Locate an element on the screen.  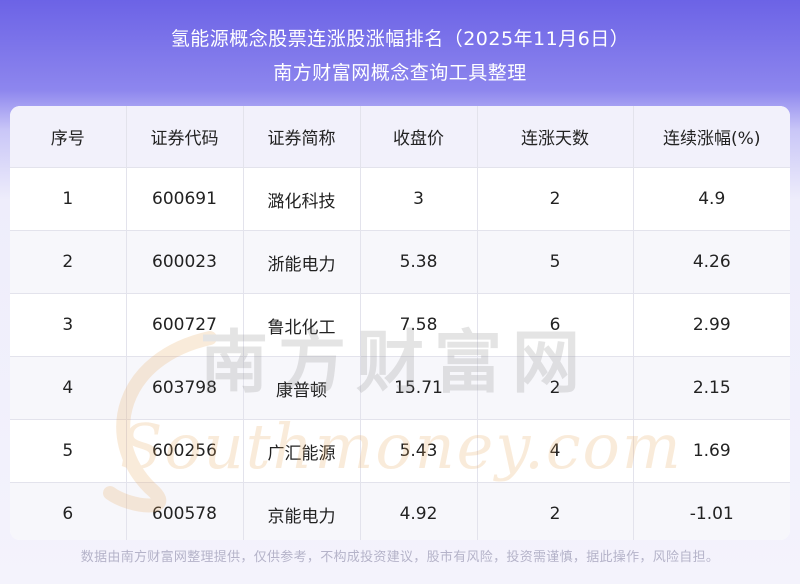
cell-name: 潞化科技 is located at coordinates (302, 199).